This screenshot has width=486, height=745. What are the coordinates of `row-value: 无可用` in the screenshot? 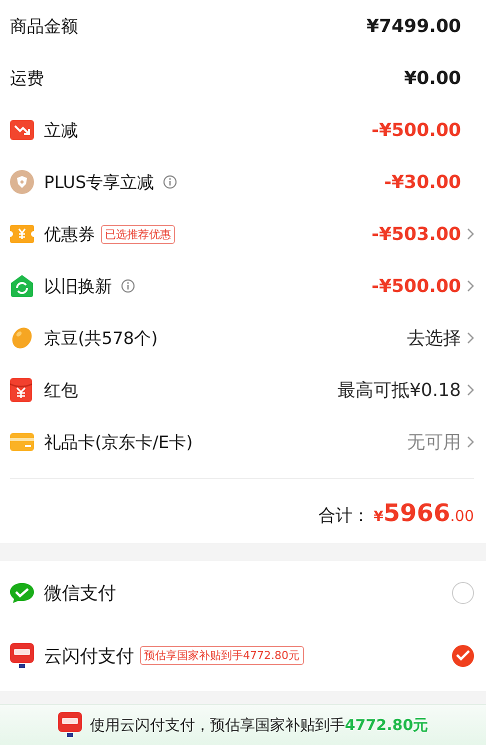 It's located at (434, 442).